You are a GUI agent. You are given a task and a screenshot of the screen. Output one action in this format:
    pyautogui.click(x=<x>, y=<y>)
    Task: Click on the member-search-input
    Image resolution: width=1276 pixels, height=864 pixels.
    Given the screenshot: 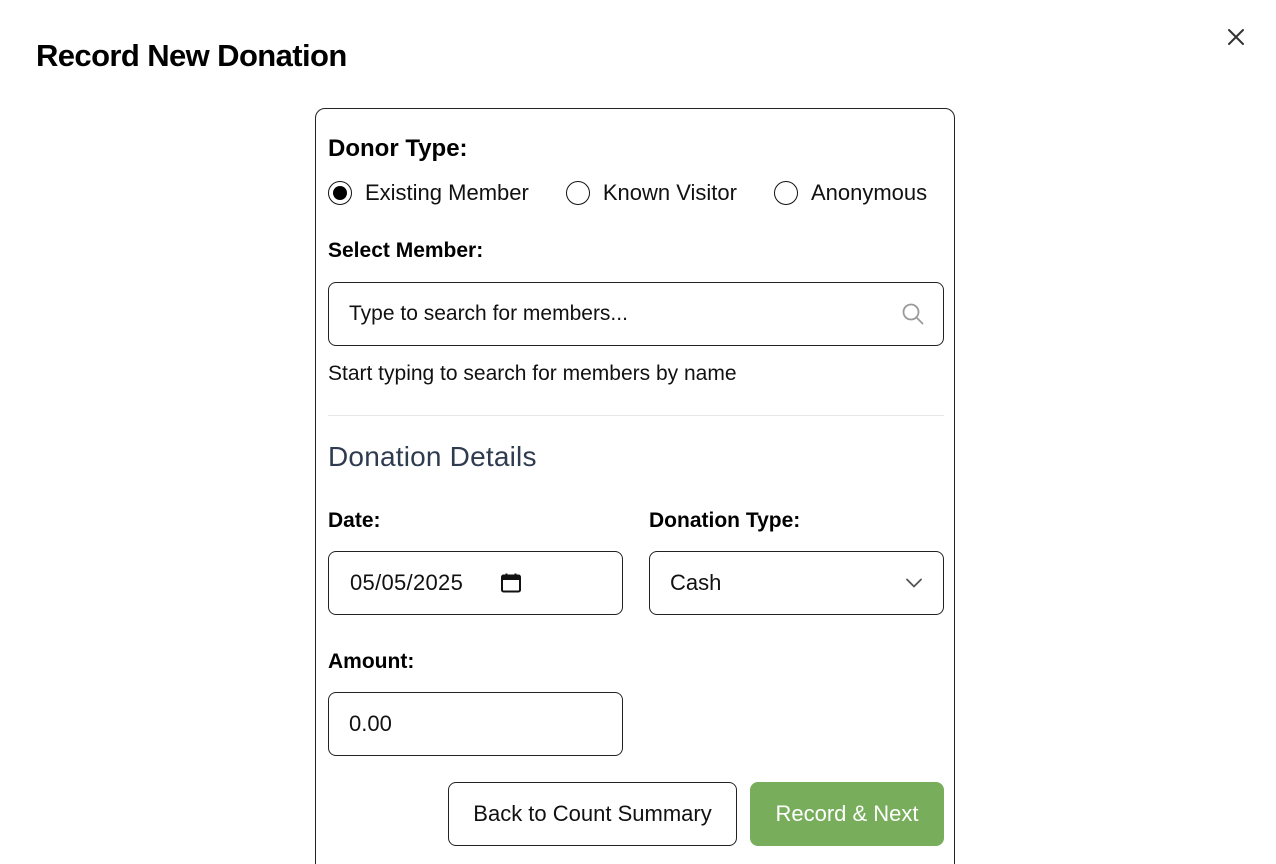 What is the action you would take?
    pyautogui.click(x=625, y=314)
    